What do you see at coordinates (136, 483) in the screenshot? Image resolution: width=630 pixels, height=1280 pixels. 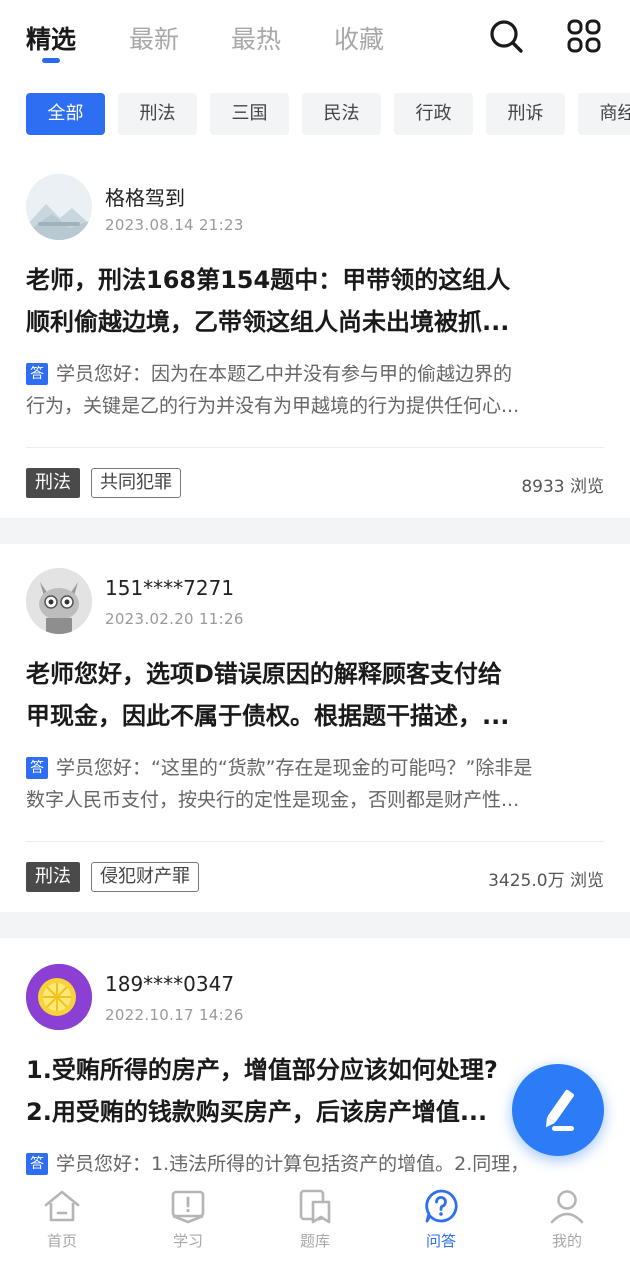 I see `topic-tag: 共同犯罪` at bounding box center [136, 483].